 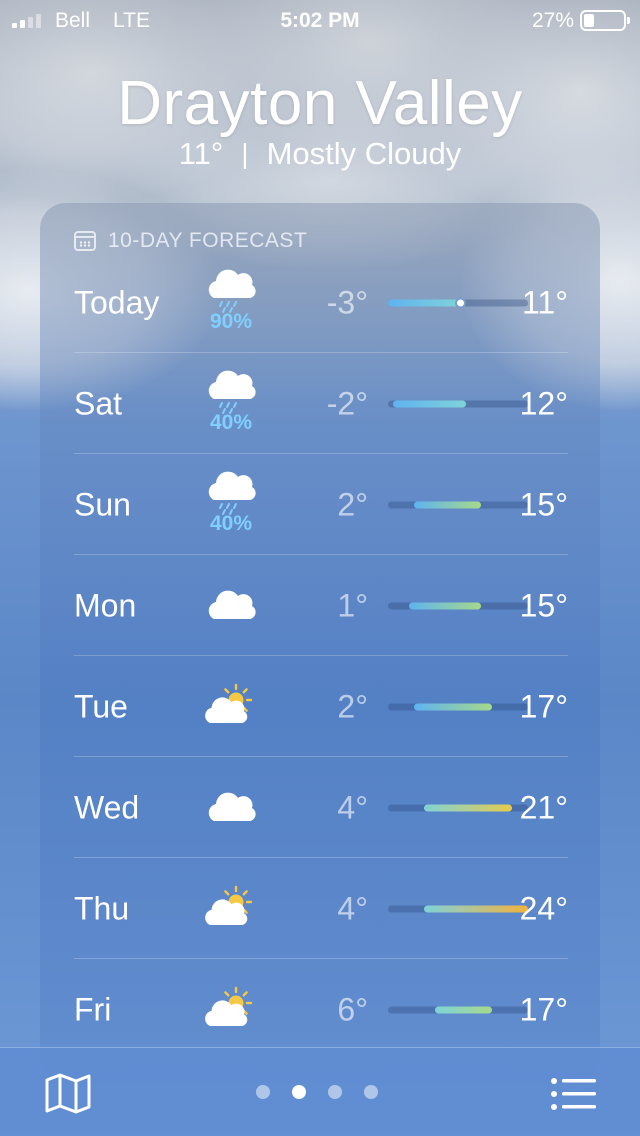 What do you see at coordinates (320, 103) in the screenshot?
I see `city-name: Drayton Valley` at bounding box center [320, 103].